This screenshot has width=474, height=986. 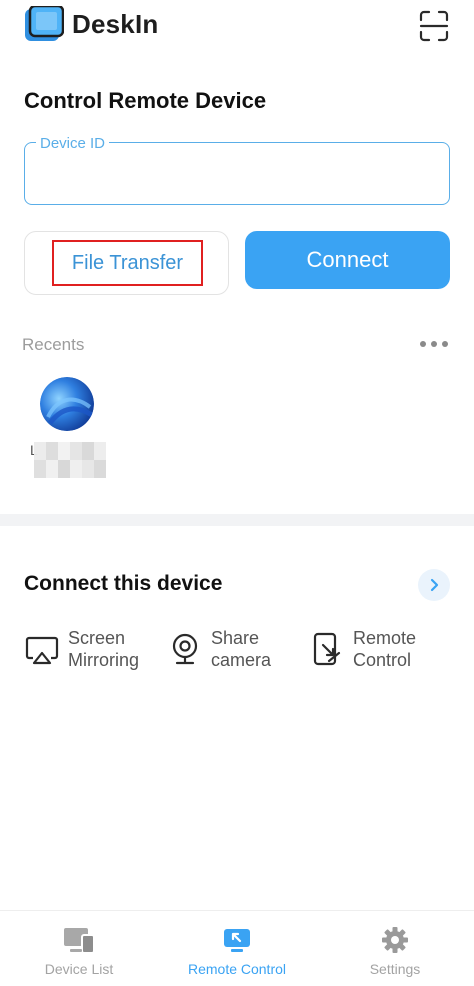 I want to click on device-list-icon, so click(x=79, y=941).